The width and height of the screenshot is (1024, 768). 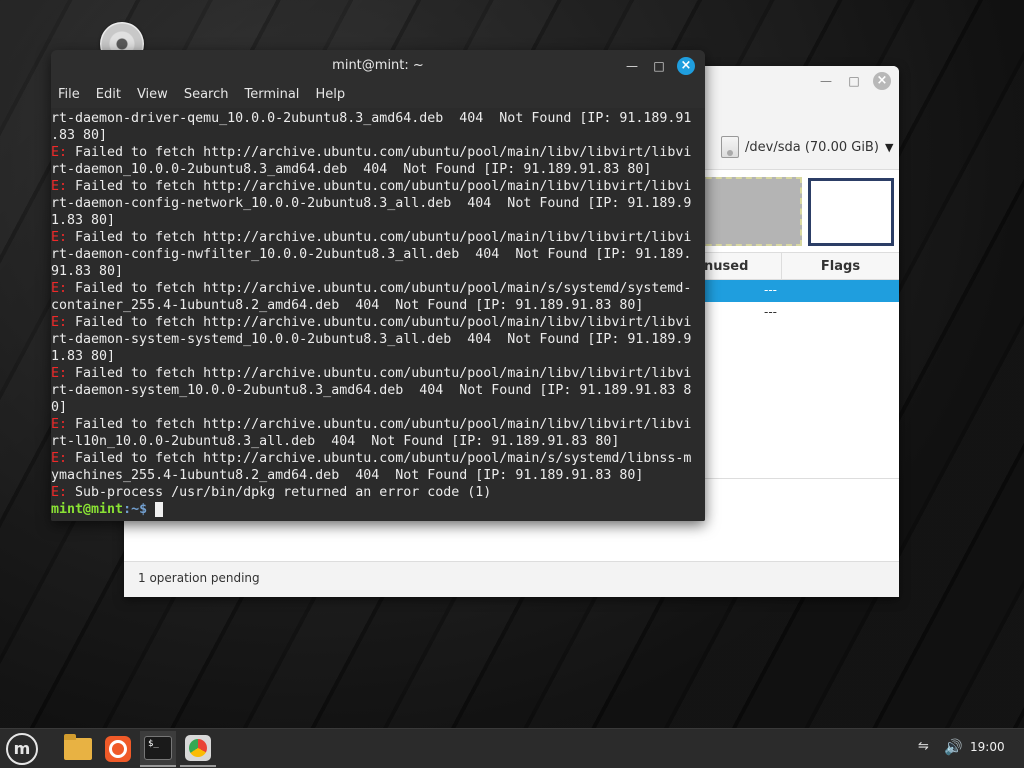 I want to click on line-text: 91.83 80], so click(x=87, y=271).